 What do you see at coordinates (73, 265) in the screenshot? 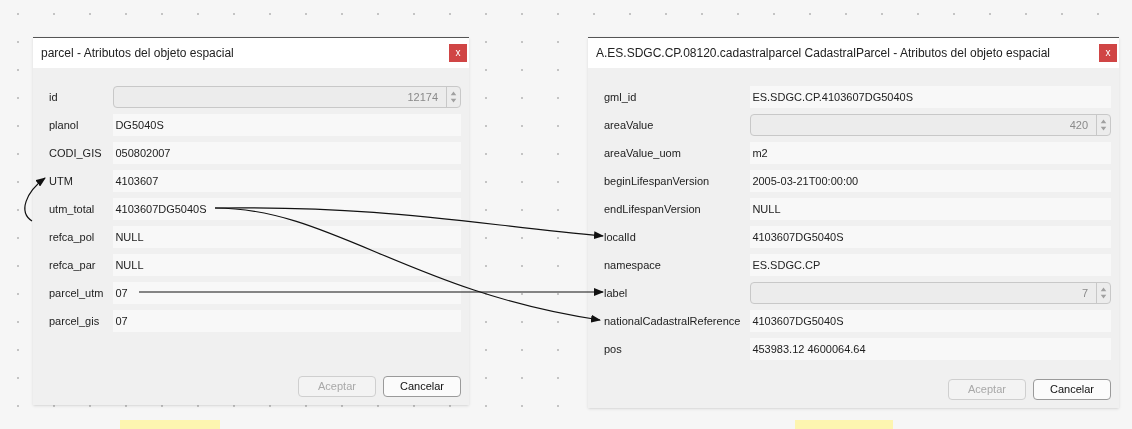
I see `field-label: refca_par` at bounding box center [73, 265].